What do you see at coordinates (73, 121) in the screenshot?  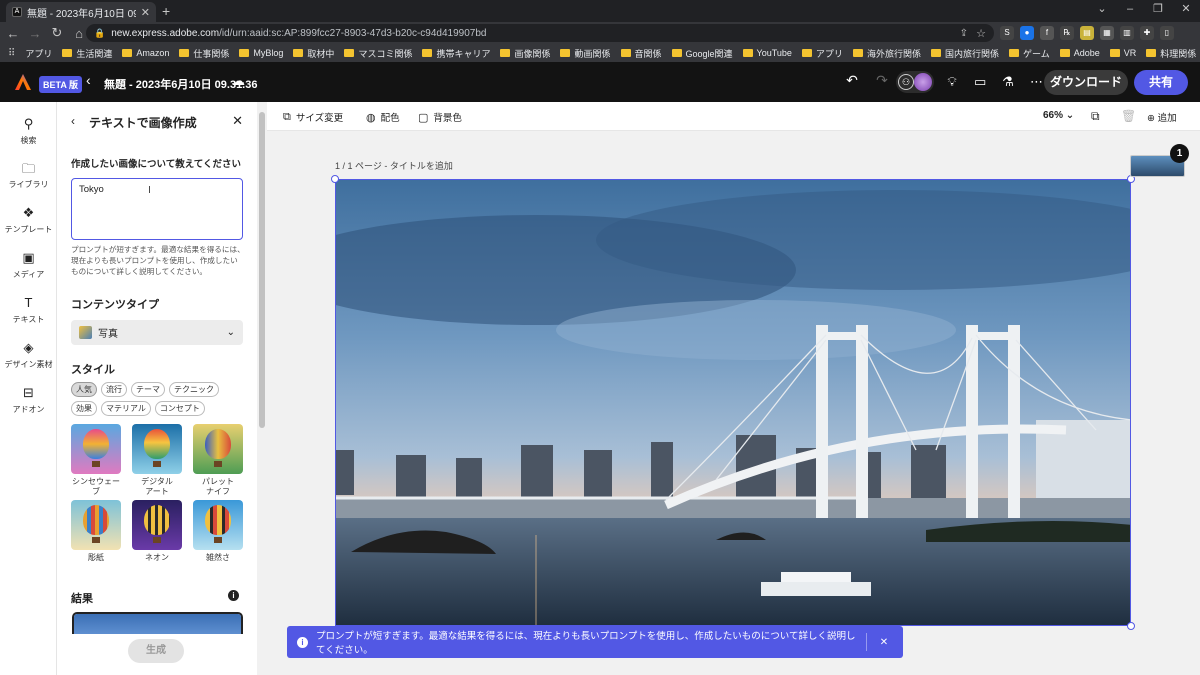 I see `panel-back-icon: ‹` at bounding box center [73, 121].